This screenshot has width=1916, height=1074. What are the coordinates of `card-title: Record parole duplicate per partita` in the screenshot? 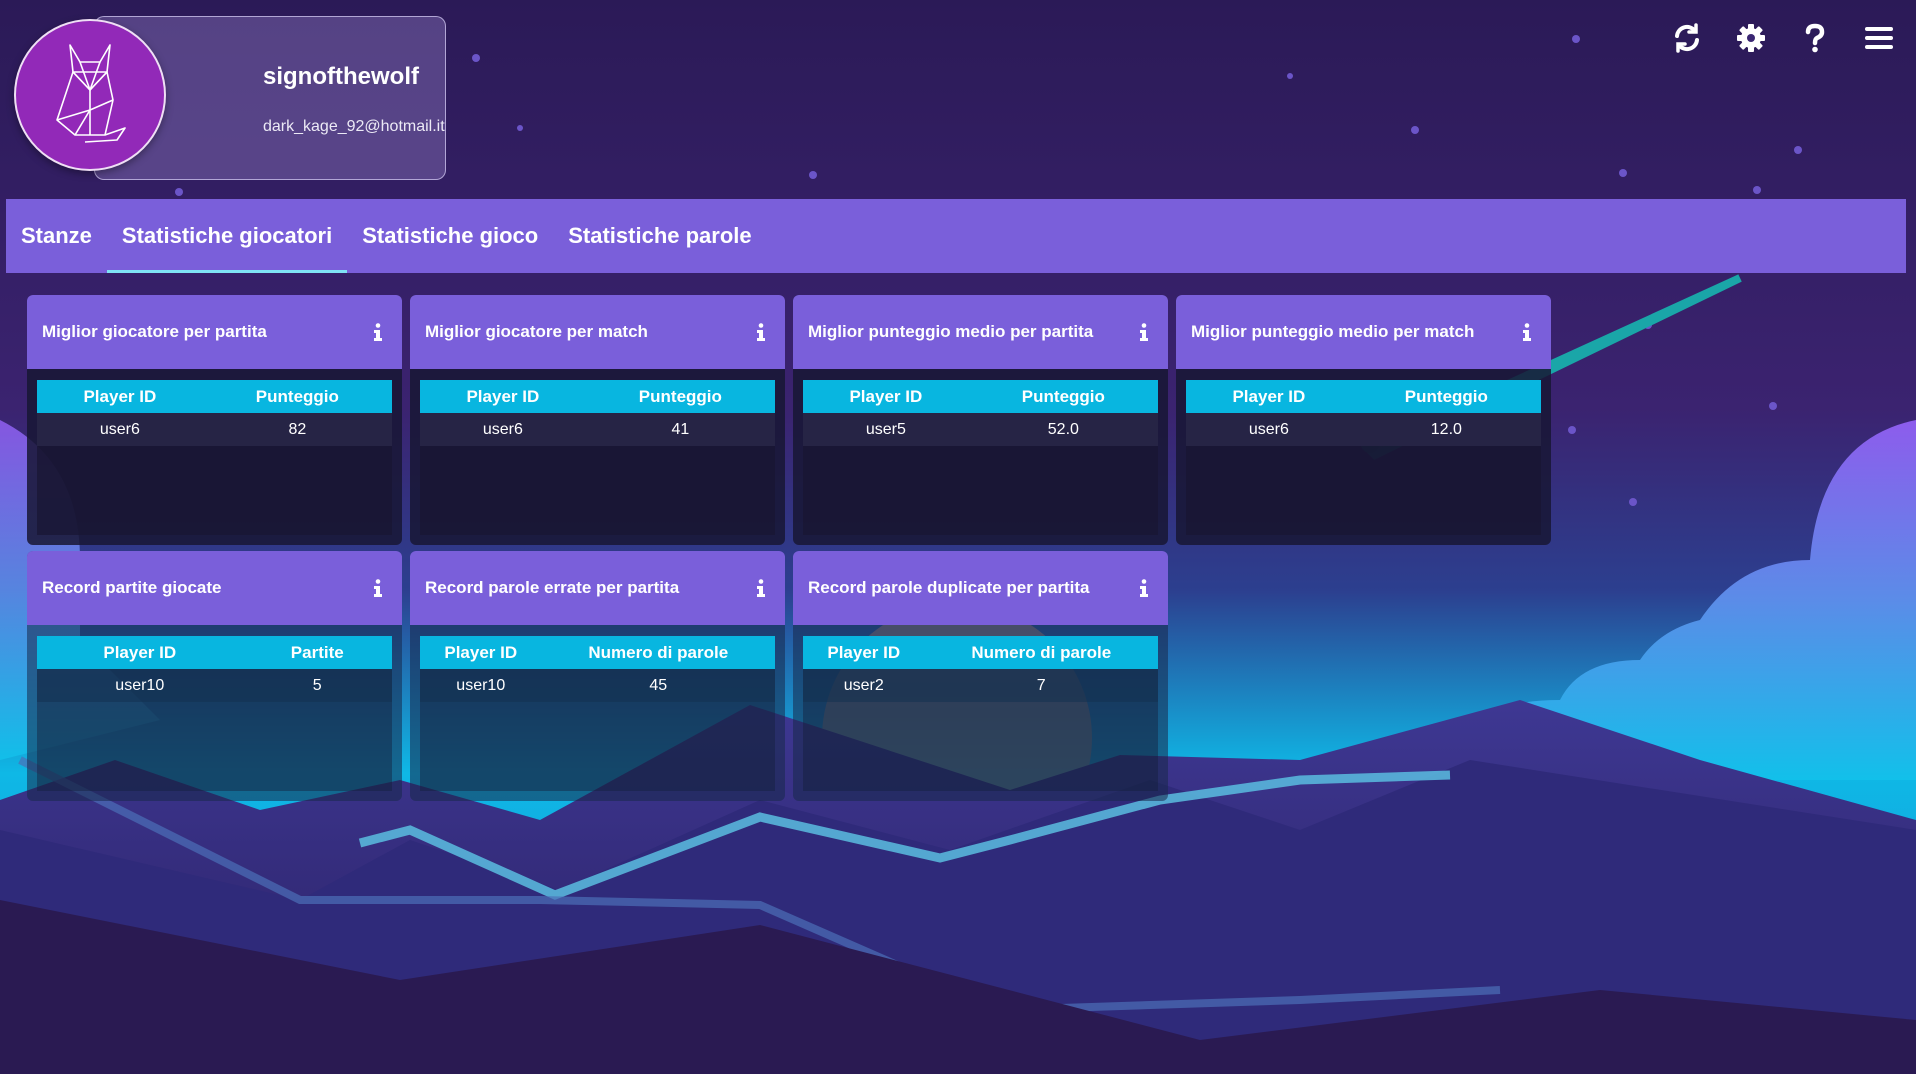 It's located at (949, 587).